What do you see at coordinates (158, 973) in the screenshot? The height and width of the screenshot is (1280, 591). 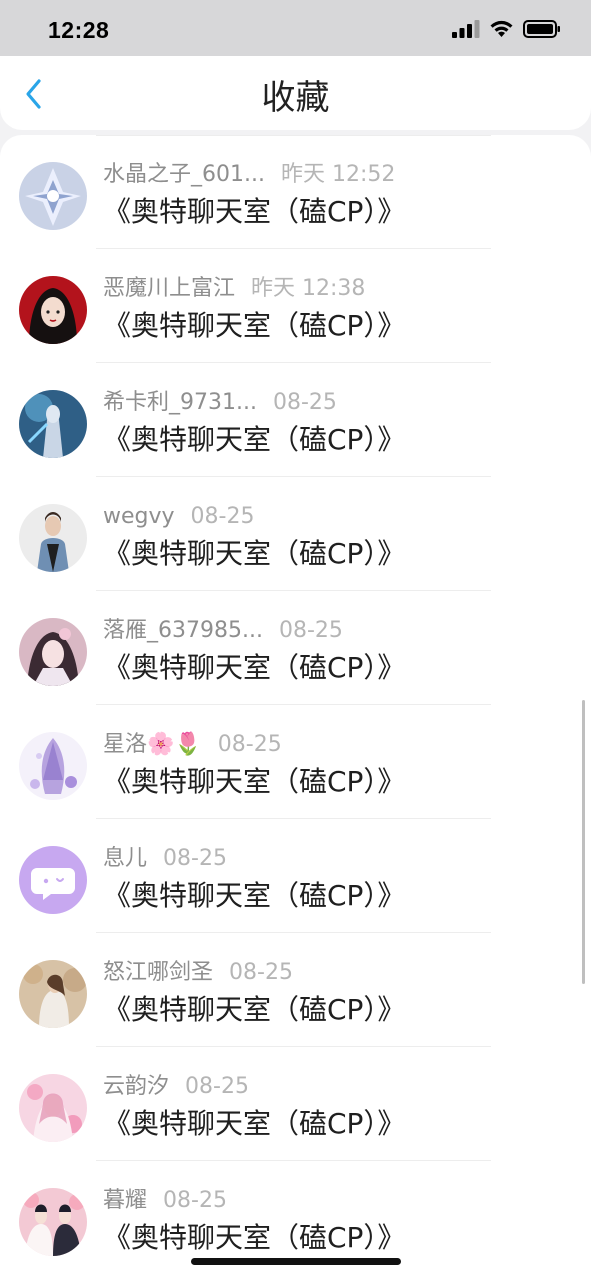 I see `username: 怒江哪剑圣` at bounding box center [158, 973].